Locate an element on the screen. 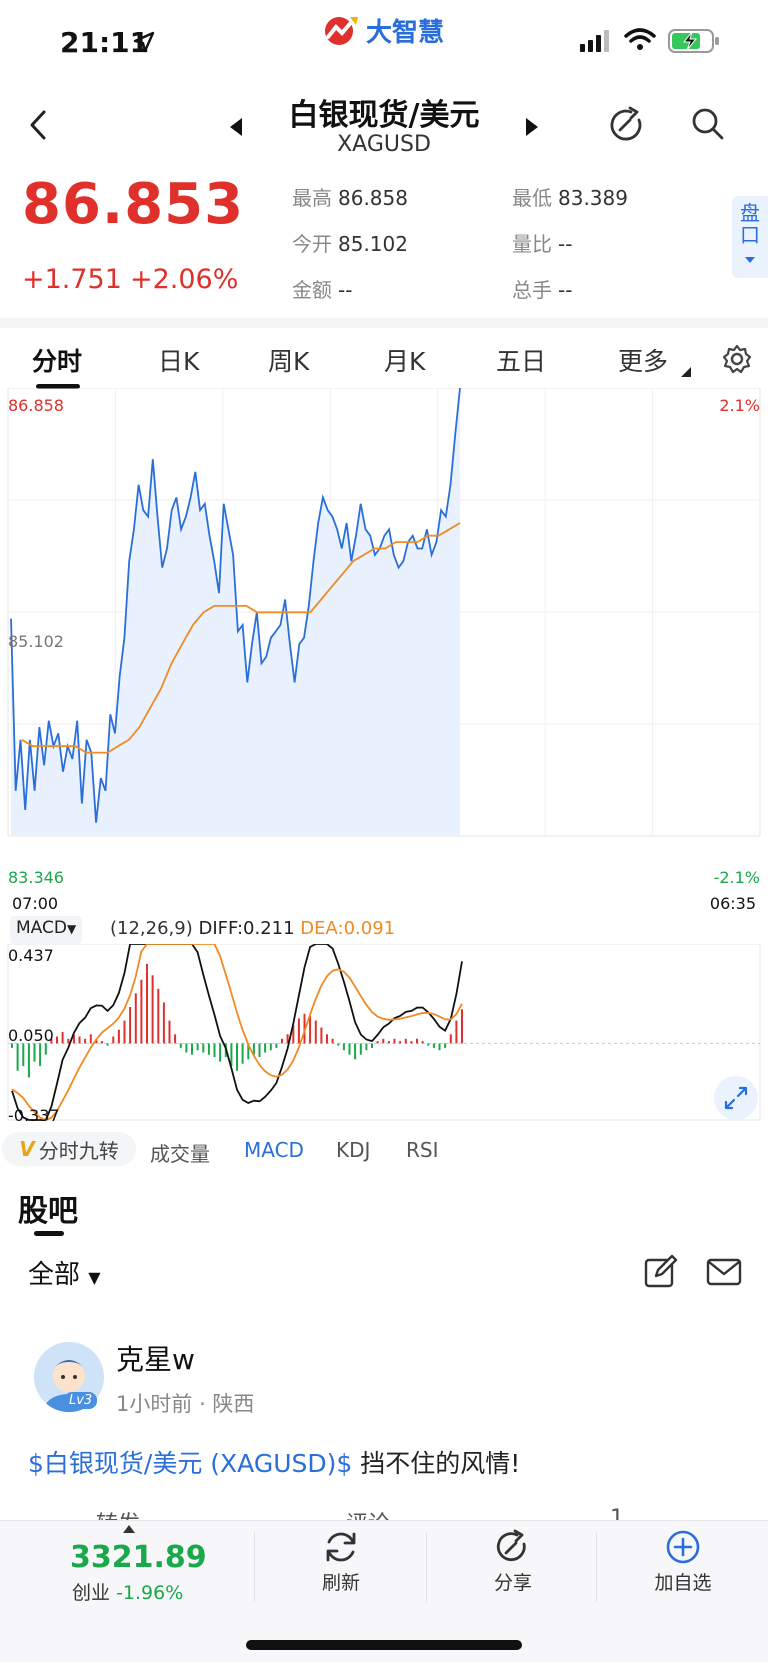  macd-y-bottom: -0.337 is located at coordinates (34, 1115).